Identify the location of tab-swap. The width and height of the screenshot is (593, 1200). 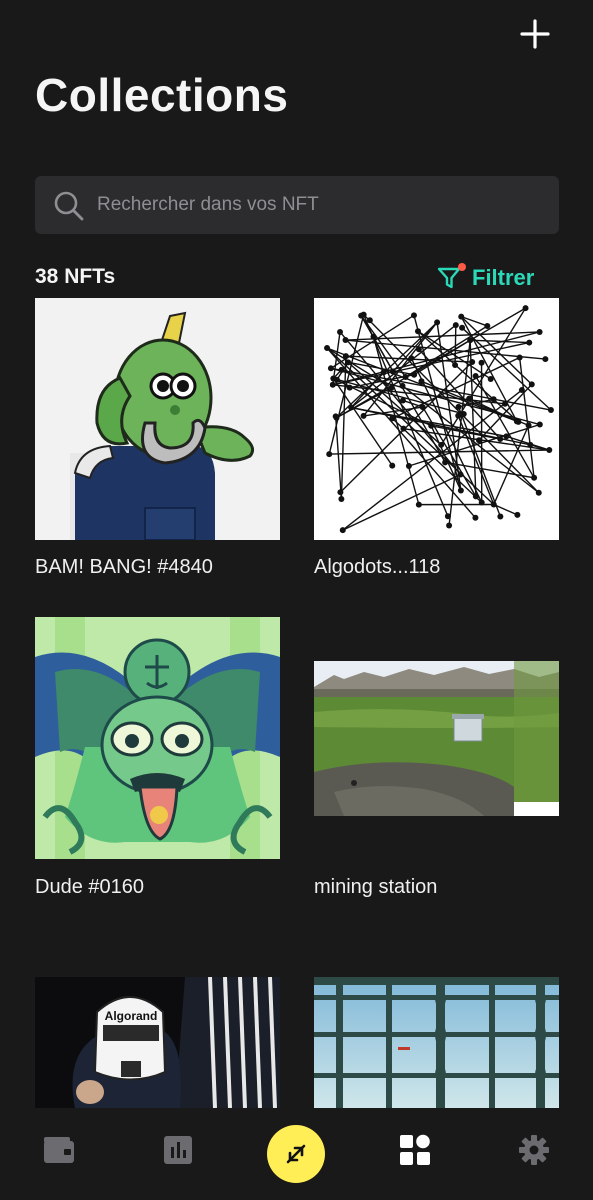
(296, 1154).